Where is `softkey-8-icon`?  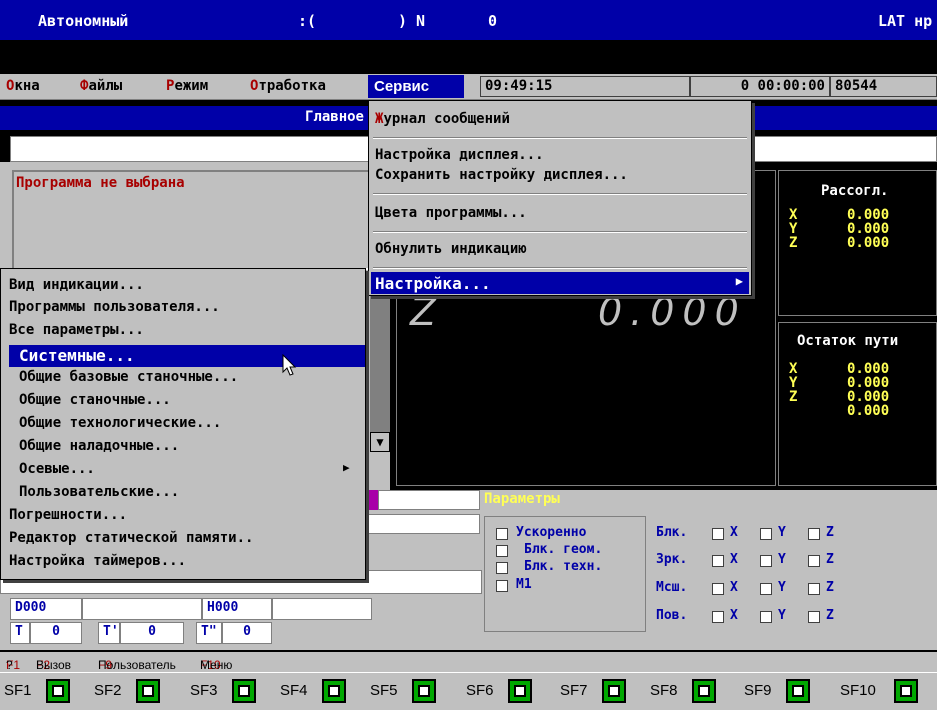
softkey-8-icon is located at coordinates (704, 691).